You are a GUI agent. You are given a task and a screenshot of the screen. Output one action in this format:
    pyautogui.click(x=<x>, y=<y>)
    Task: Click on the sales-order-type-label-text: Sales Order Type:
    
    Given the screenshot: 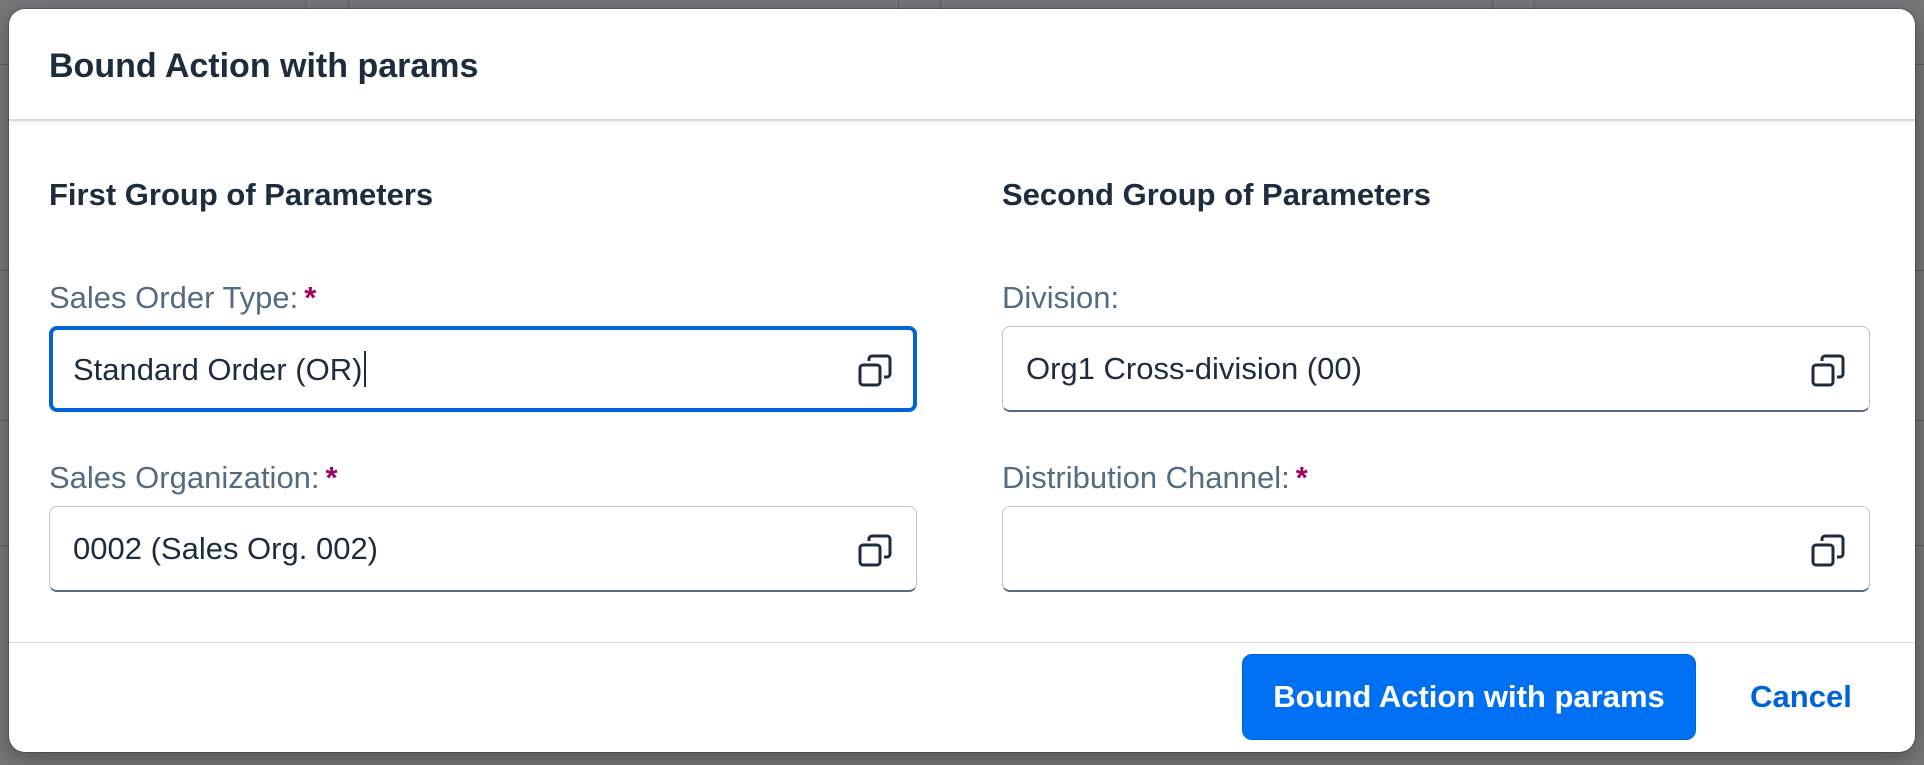 What is the action you would take?
    pyautogui.click(x=174, y=297)
    